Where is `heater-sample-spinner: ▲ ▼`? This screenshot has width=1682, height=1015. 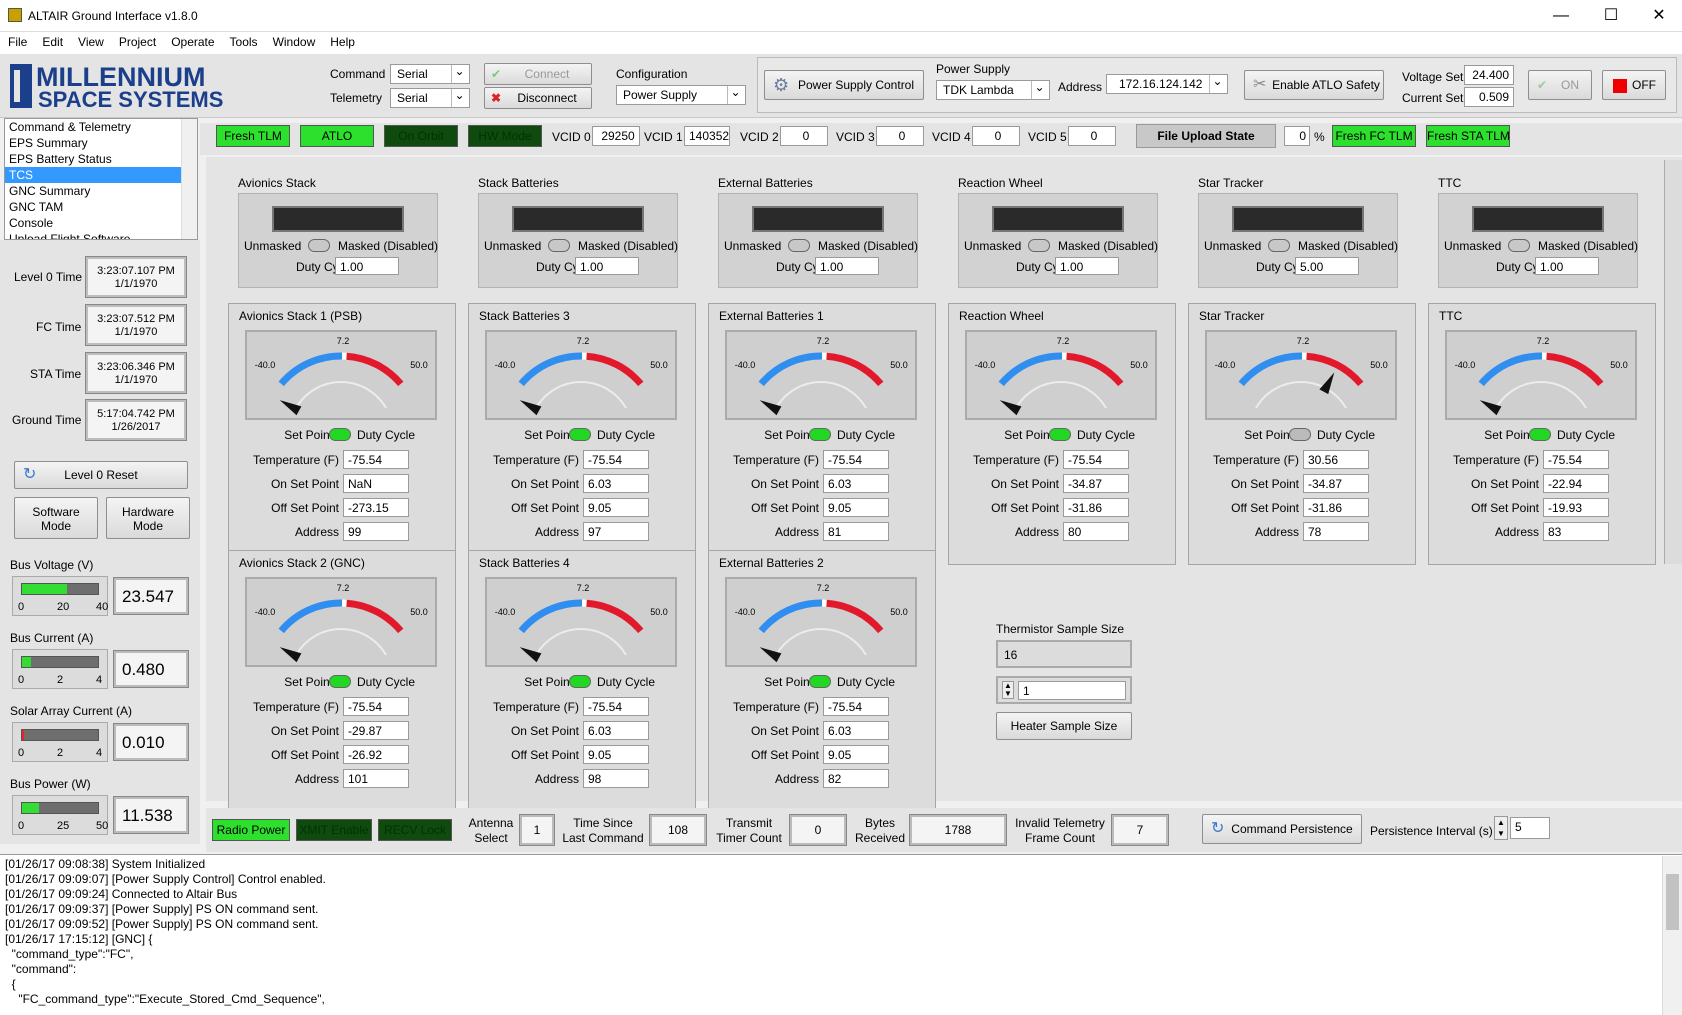 heater-sample-spinner: ▲ ▼ is located at coordinates (1008, 690).